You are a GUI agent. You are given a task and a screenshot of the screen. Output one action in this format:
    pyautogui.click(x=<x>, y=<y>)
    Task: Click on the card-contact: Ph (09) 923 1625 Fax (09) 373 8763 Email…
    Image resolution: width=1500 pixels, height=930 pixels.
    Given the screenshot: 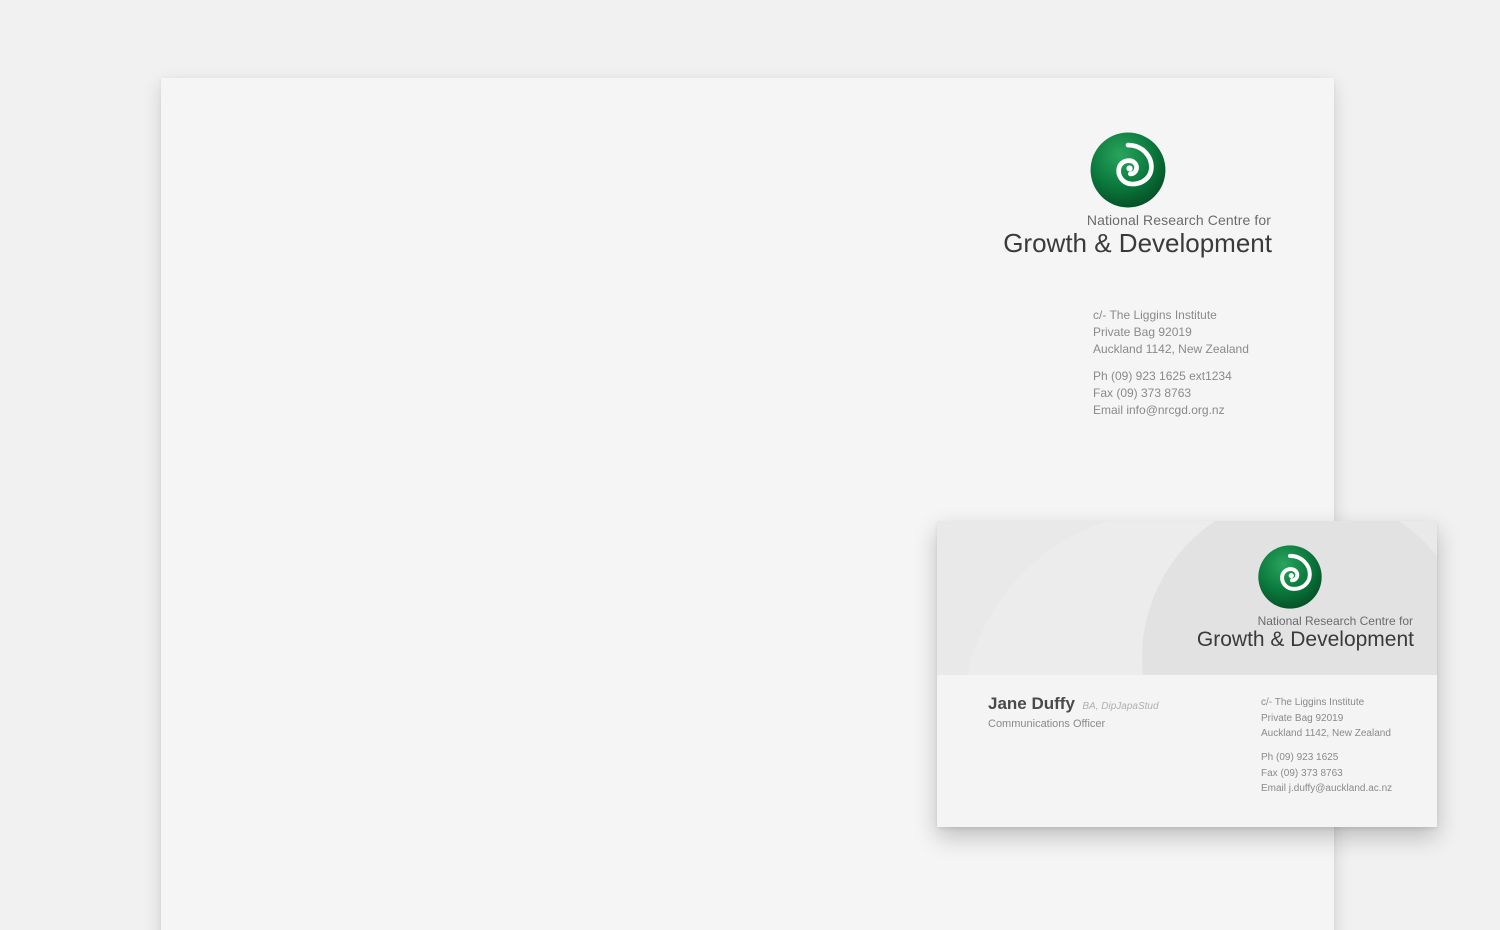 What is the action you would take?
    pyautogui.click(x=1326, y=773)
    